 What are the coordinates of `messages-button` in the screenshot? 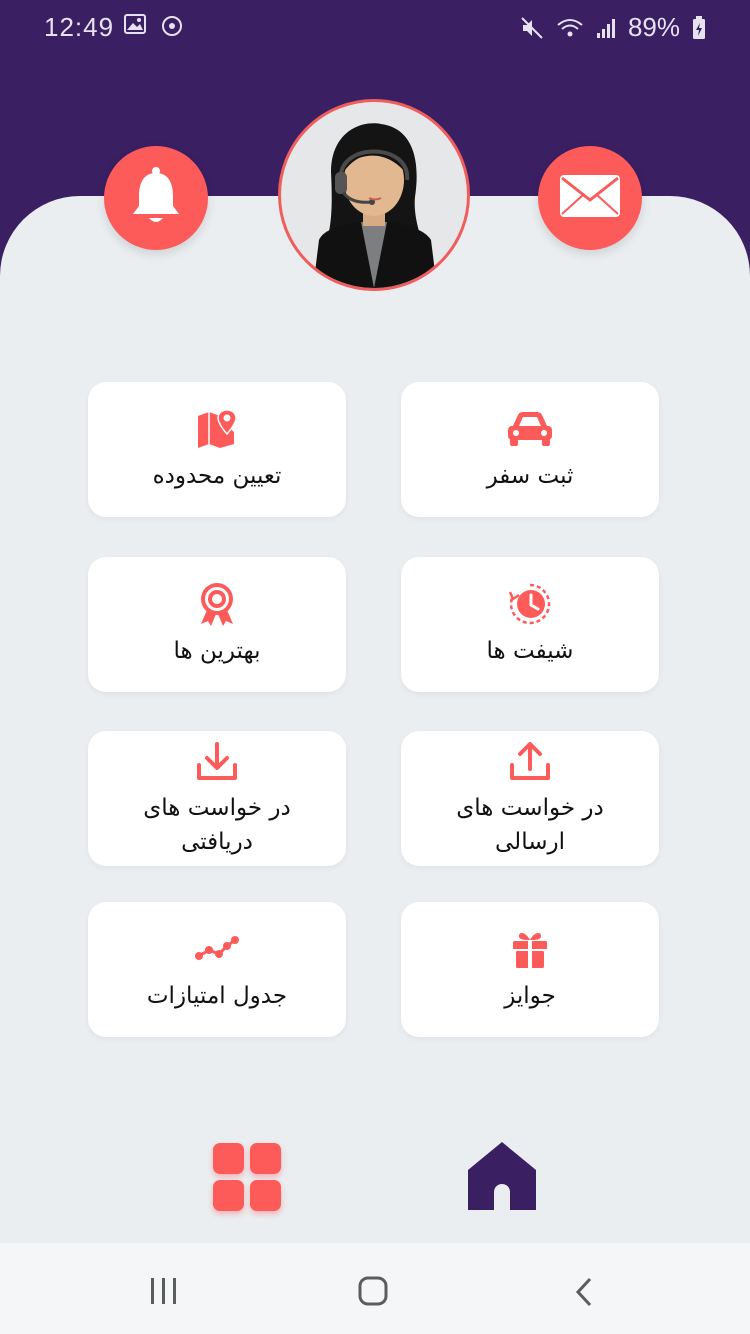 It's located at (590, 198).